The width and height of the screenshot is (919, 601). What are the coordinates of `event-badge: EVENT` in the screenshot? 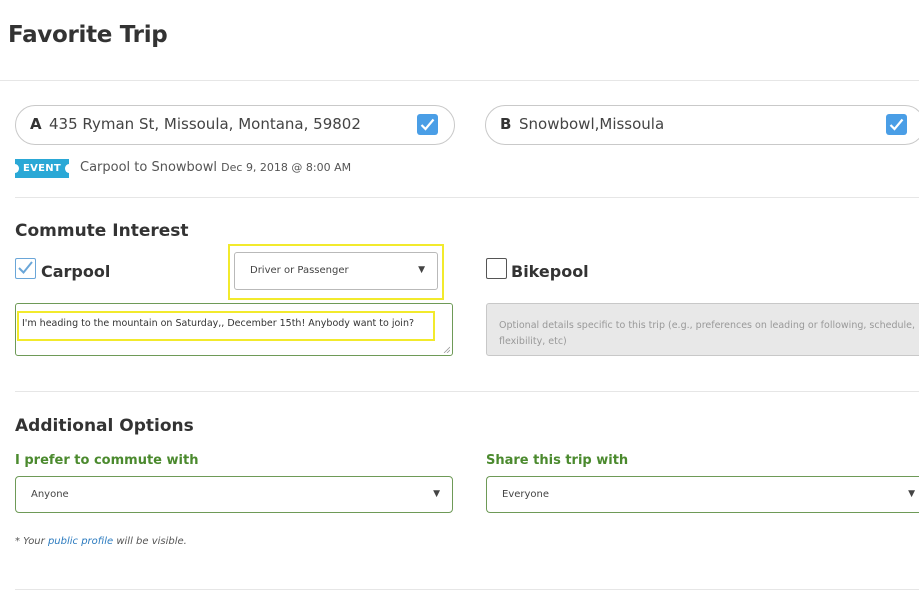 It's located at (42, 168).